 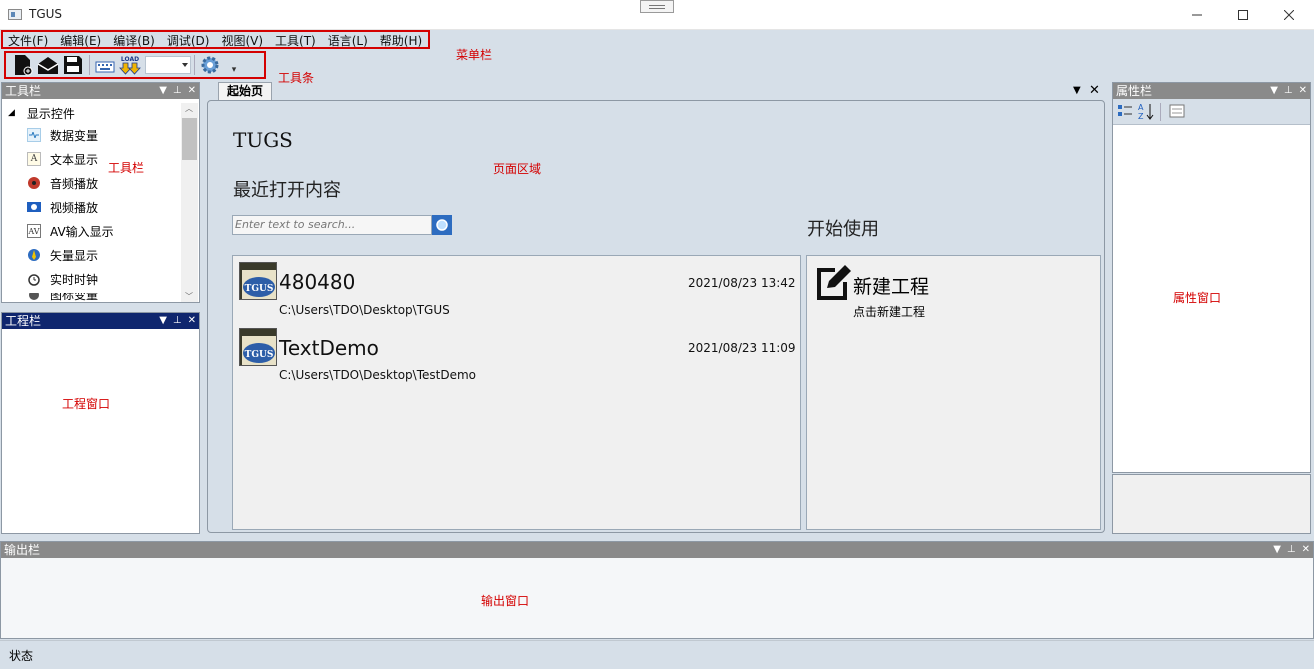 I want to click on minimize-icon, so click(x=1197, y=15).